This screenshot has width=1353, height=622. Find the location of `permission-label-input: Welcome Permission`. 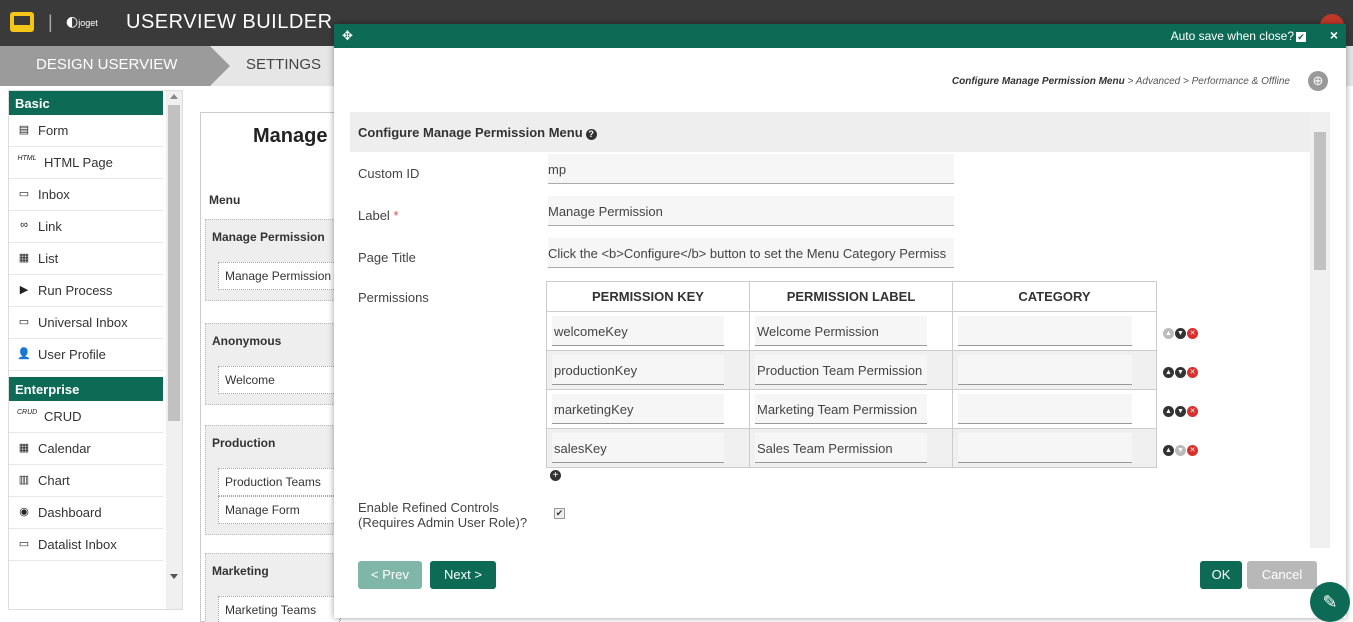

permission-label-input: Welcome Permission is located at coordinates (841, 331).